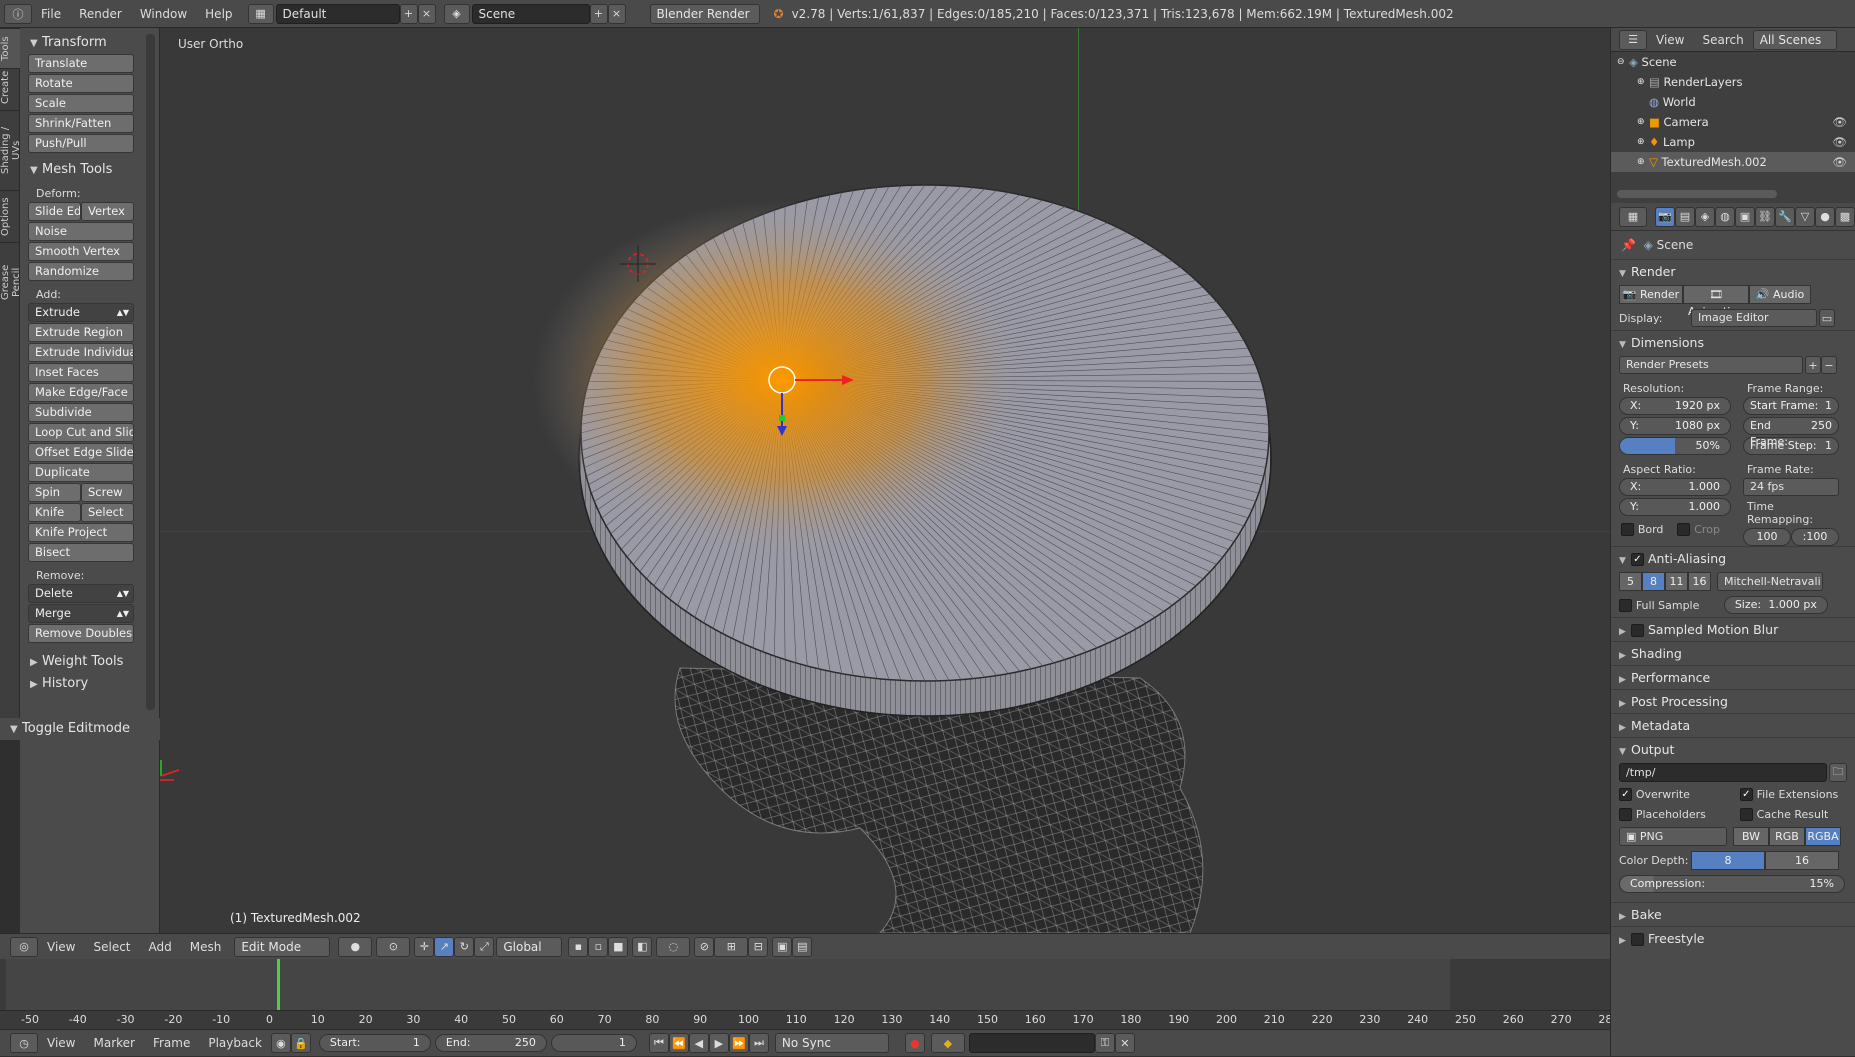 The width and height of the screenshot is (1855, 1057). Describe the element at coordinates (113, 1043) in the screenshot. I see `tl-menu-marker: Marker` at that location.